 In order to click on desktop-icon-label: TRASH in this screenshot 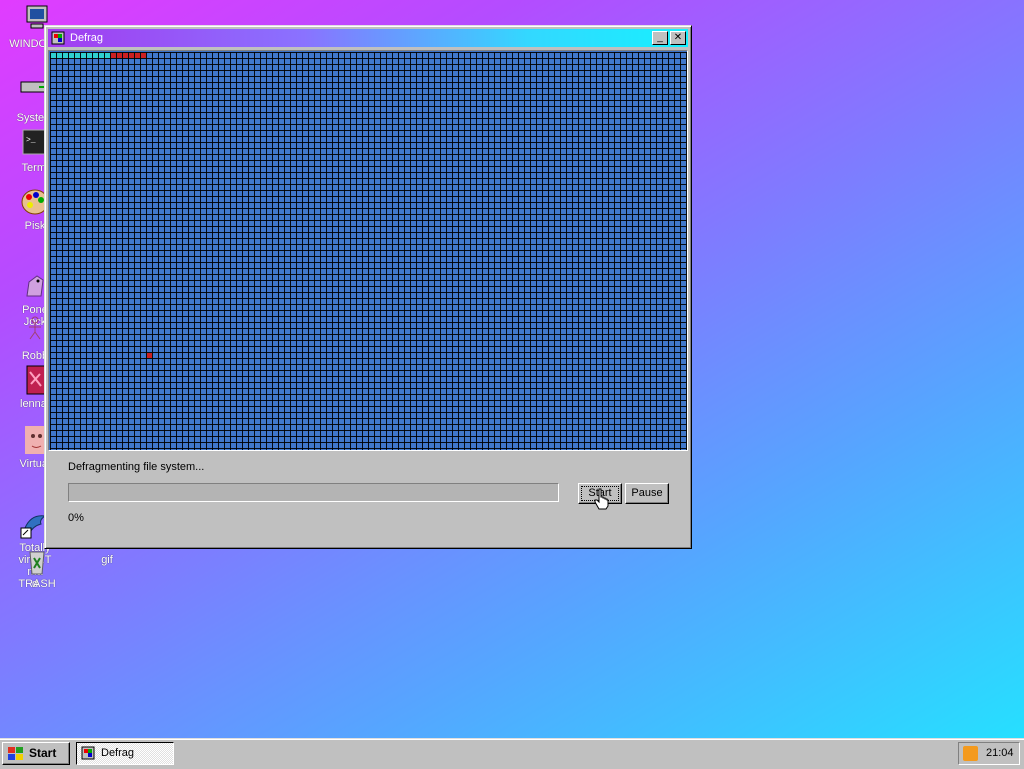, I will do `click(37, 584)`.